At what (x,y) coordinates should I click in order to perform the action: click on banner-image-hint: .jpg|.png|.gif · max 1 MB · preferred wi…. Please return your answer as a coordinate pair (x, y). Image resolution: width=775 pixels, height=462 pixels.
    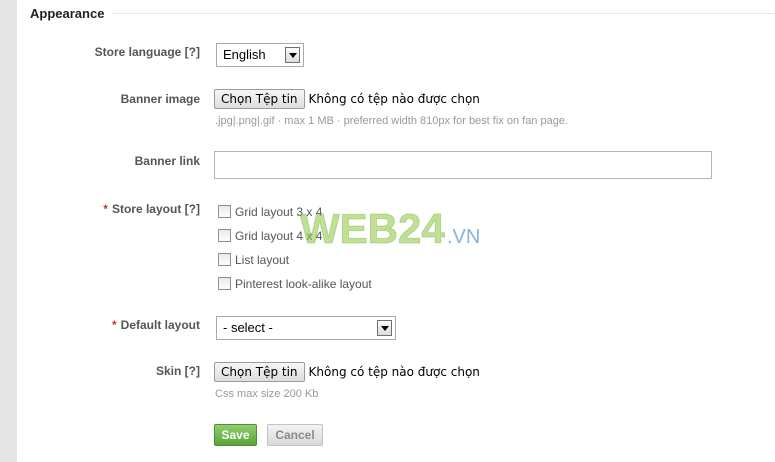
    Looking at the image, I should click on (392, 121).